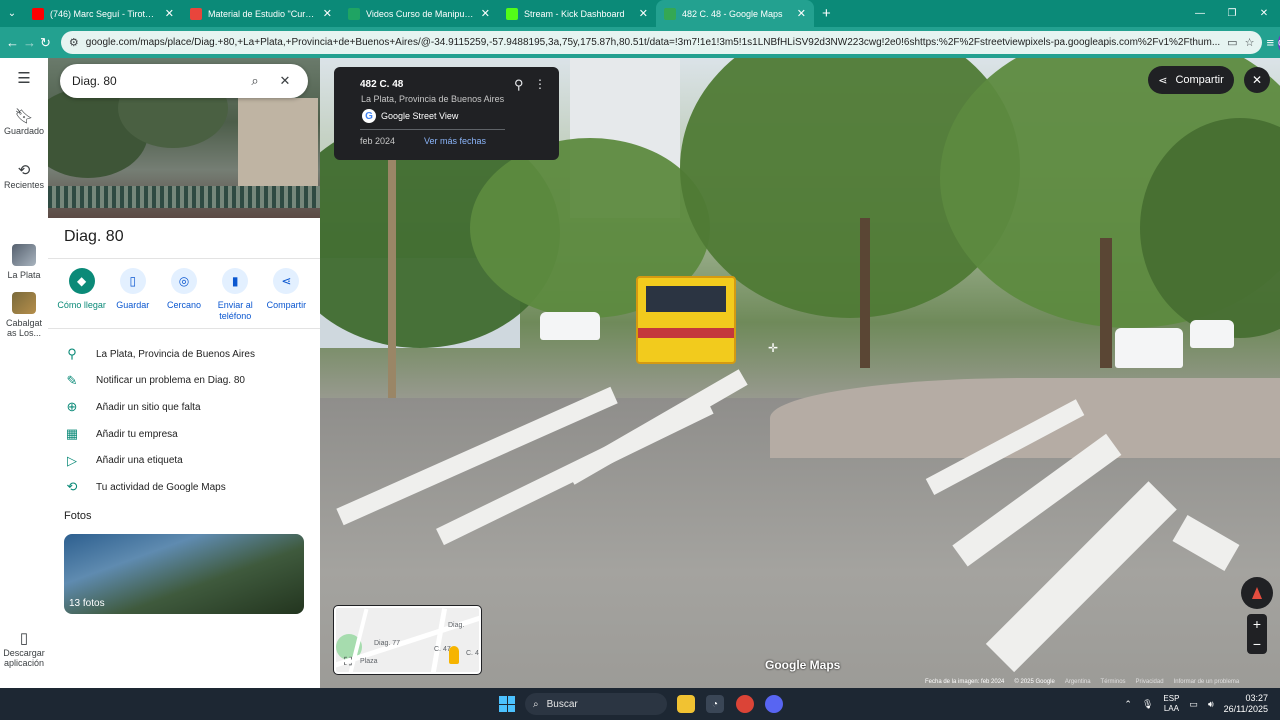 Image resolution: width=1280 pixels, height=720 pixels. What do you see at coordinates (1270, 43) in the screenshot?
I see `media-control-icon: ≡` at bounding box center [1270, 43].